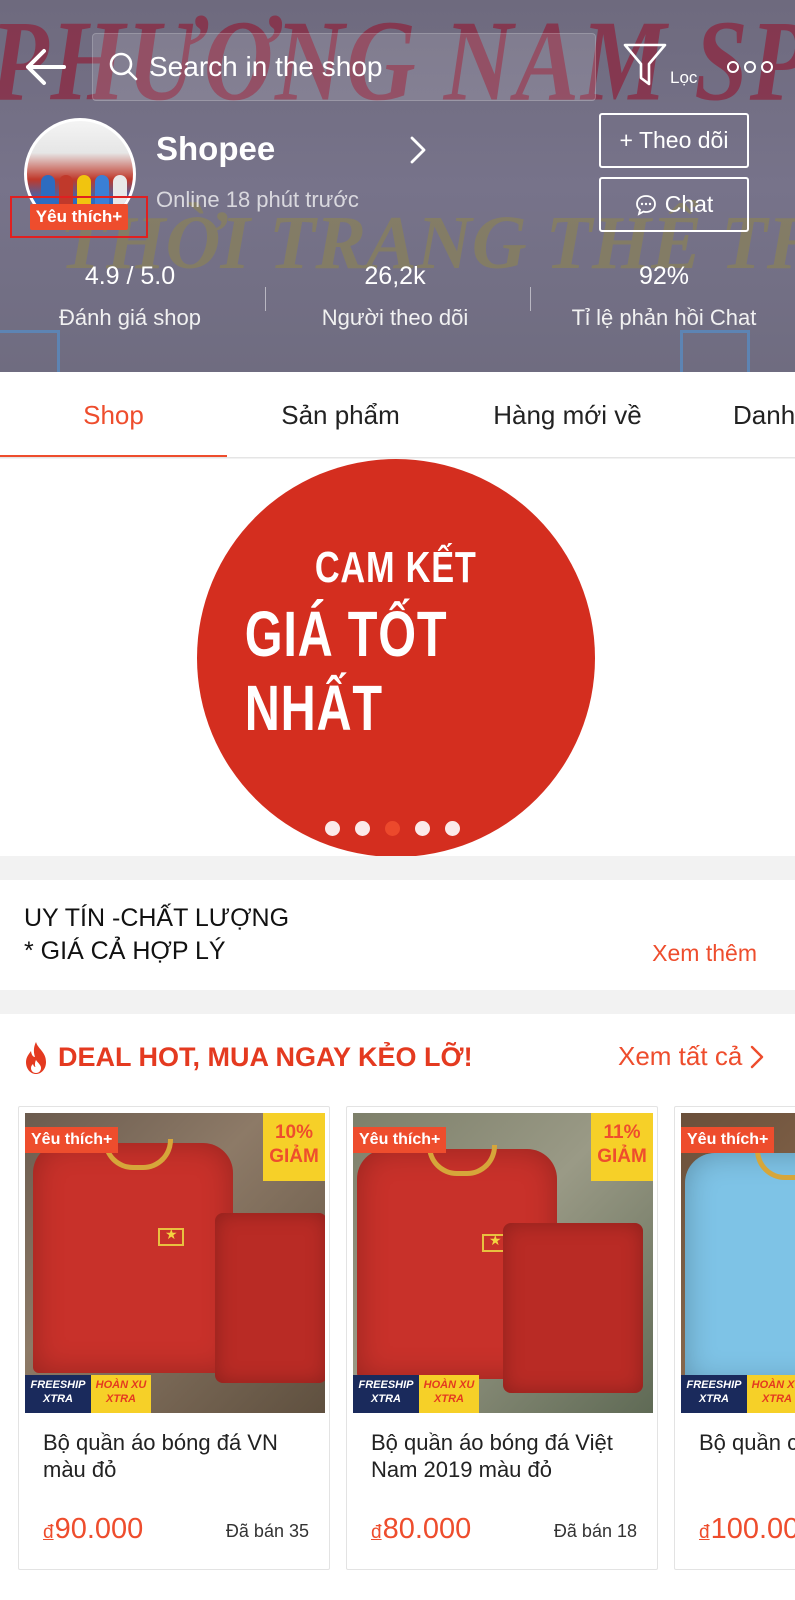 The width and height of the screenshot is (795, 1600). I want to click on see-all-link: Xem tất cả, so click(691, 1056).